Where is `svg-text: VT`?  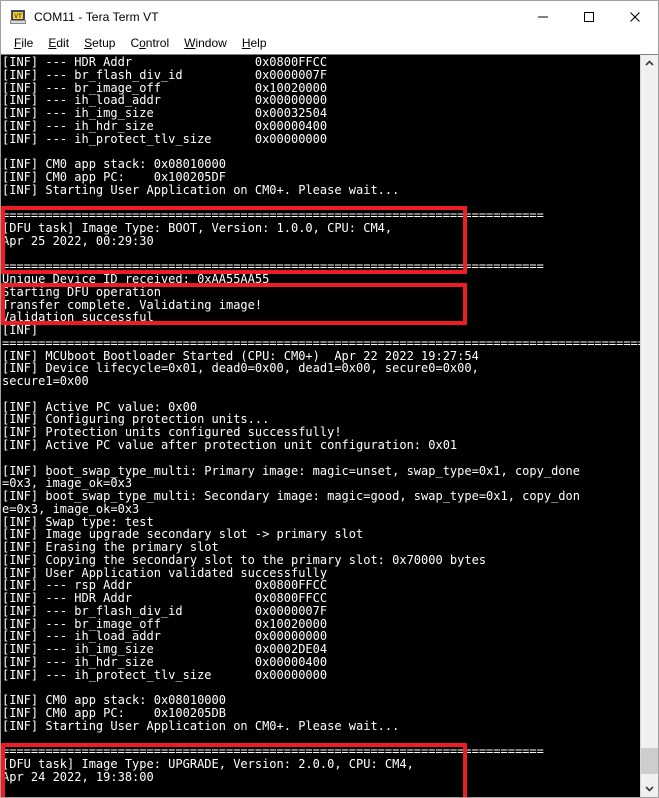
svg-text: VT is located at coordinates (18, 17).